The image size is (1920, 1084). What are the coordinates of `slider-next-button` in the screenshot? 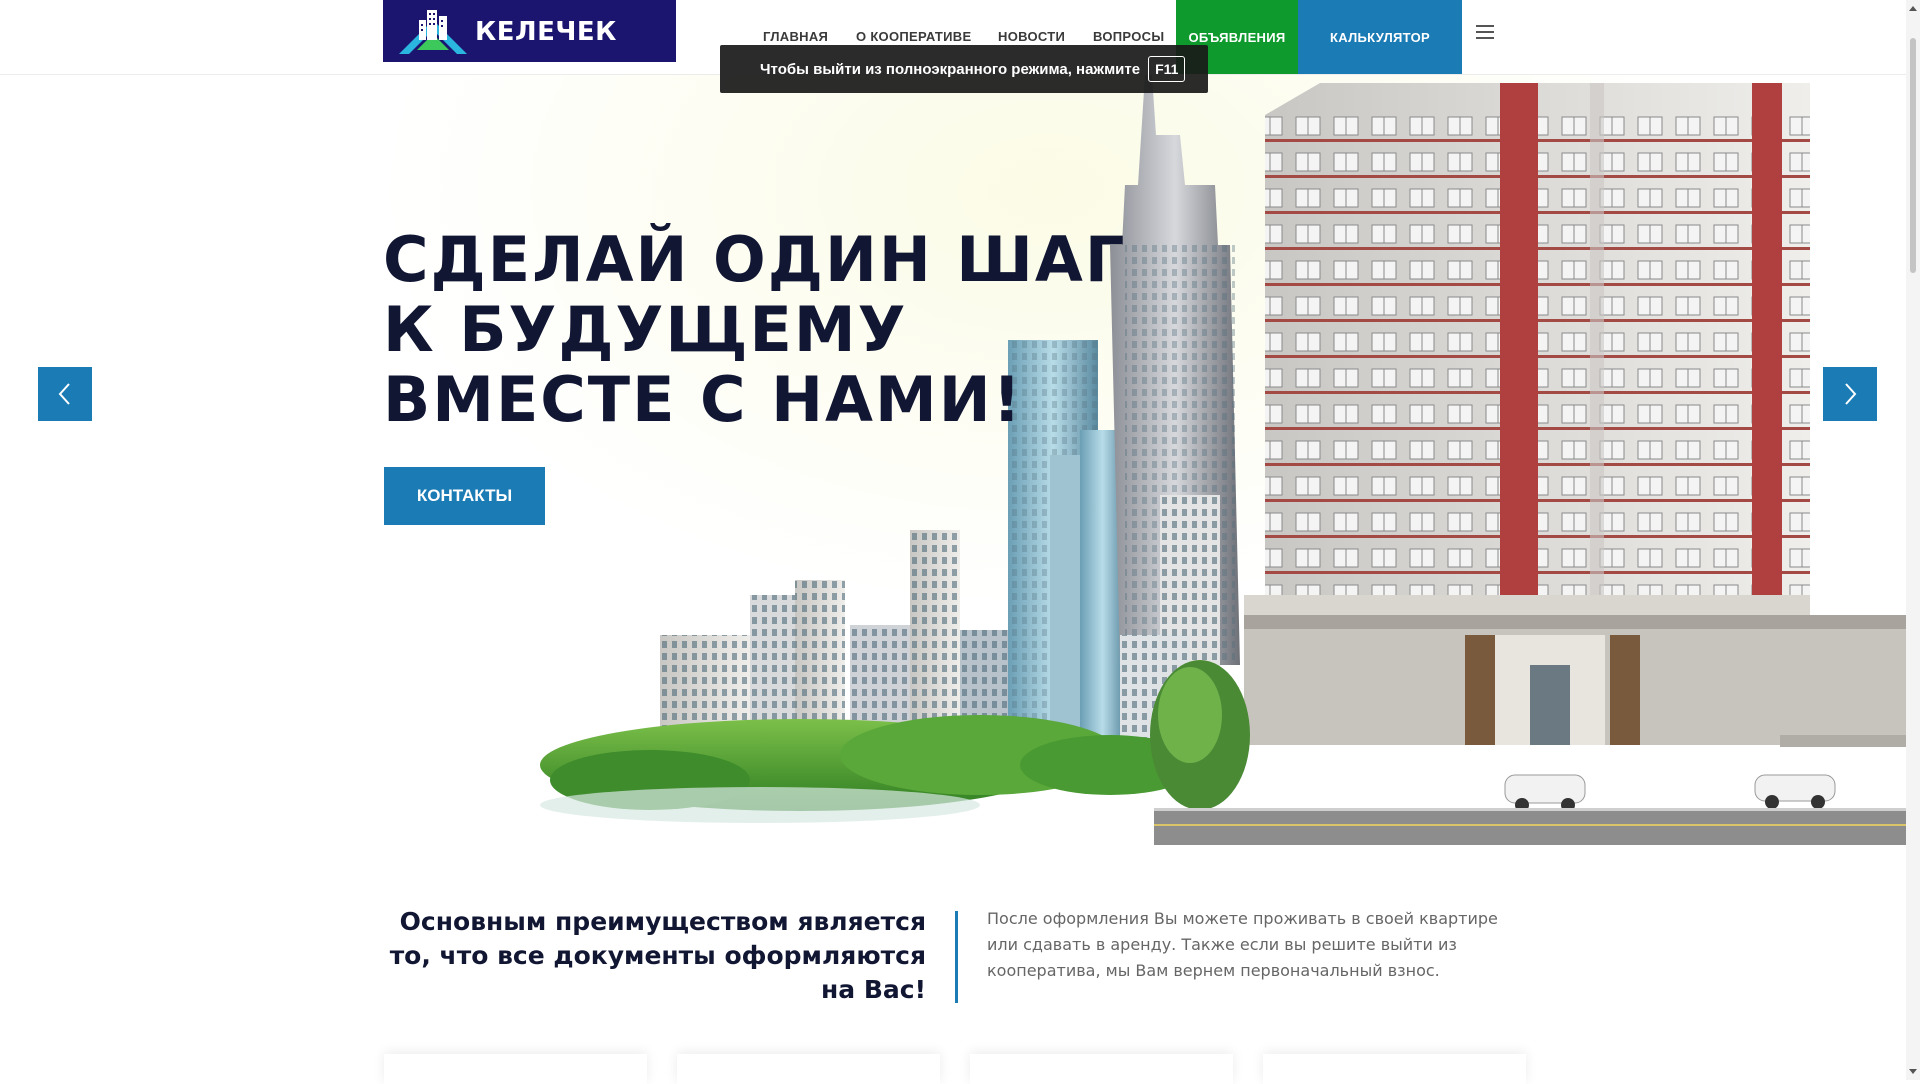 It's located at (1850, 394).